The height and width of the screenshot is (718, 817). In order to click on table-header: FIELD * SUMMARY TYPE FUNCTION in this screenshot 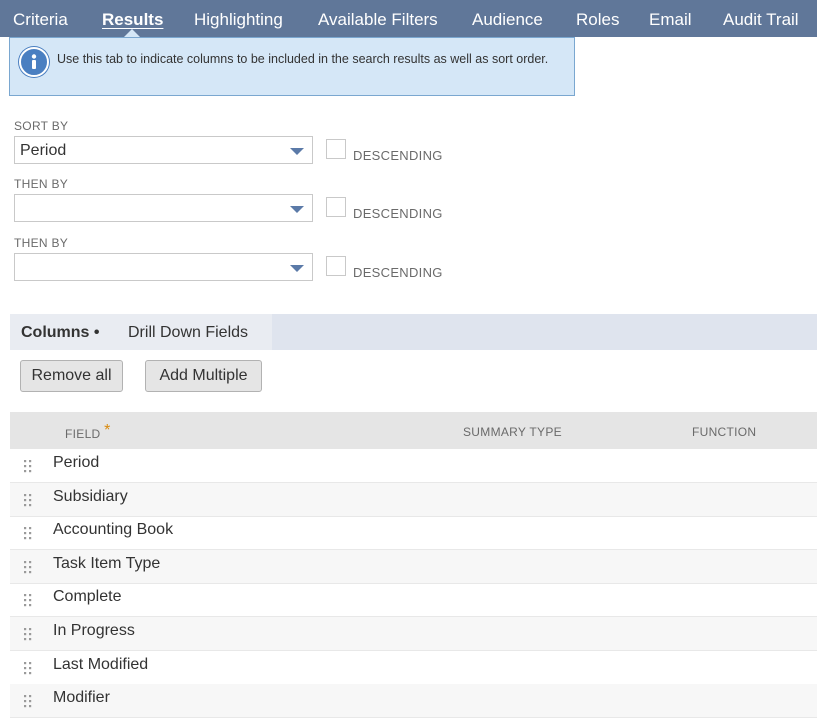, I will do `click(413, 430)`.